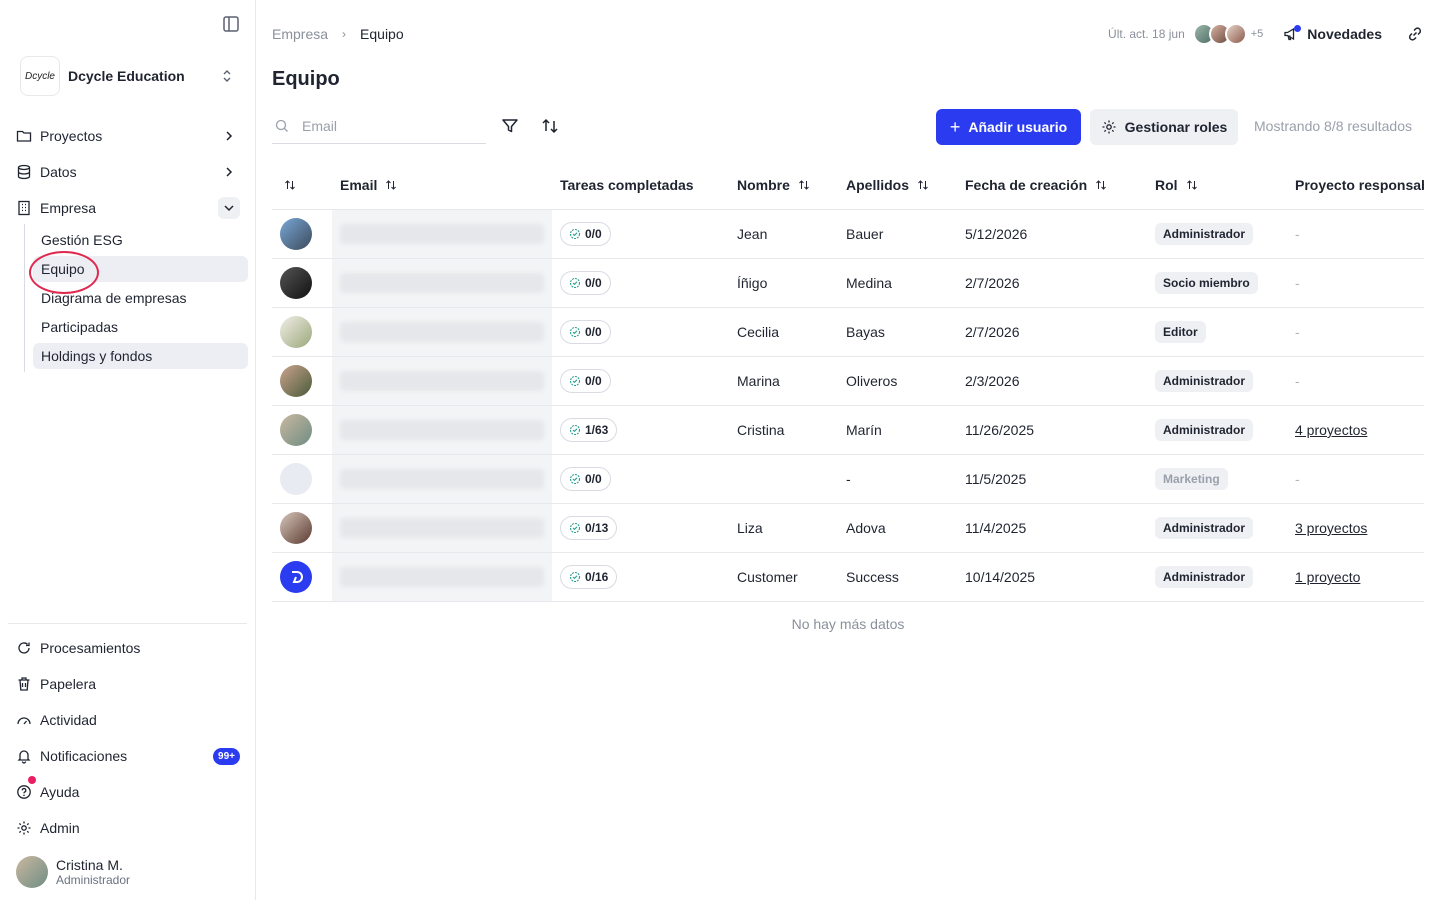 The image size is (1440, 900). I want to click on cell-rol: Administrador, so click(1217, 577).